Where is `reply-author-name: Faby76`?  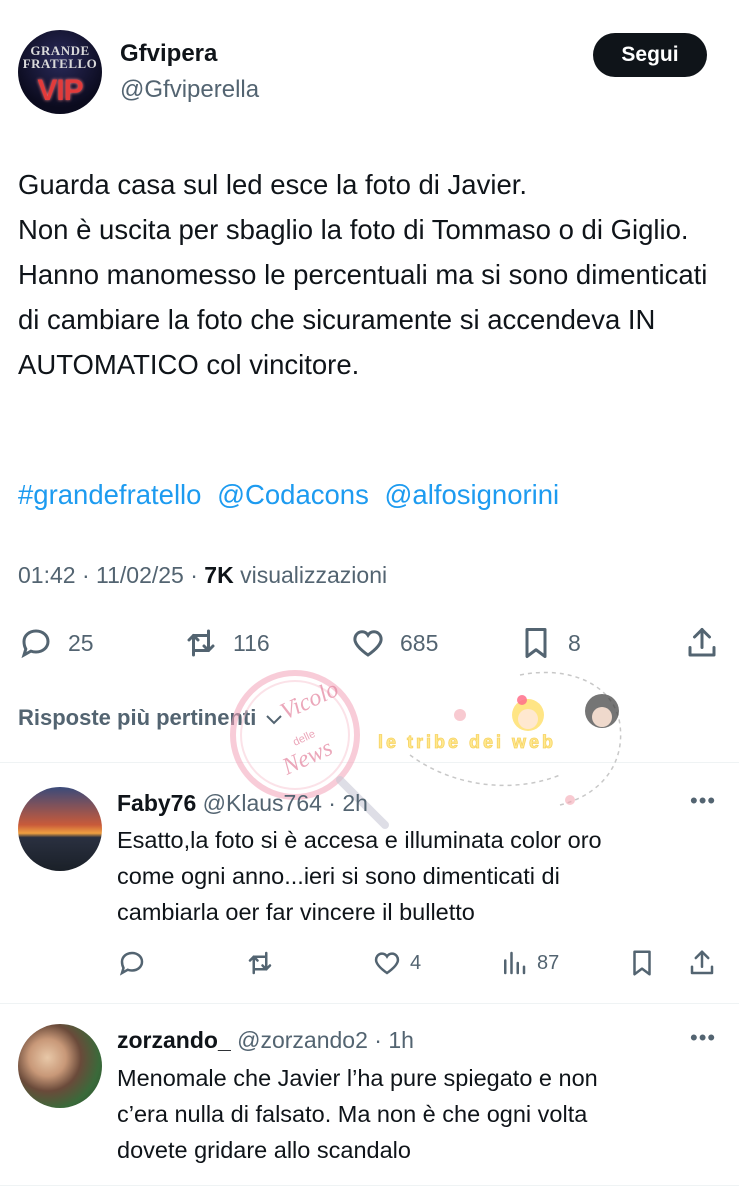
reply-author-name: Faby76 is located at coordinates (156, 803).